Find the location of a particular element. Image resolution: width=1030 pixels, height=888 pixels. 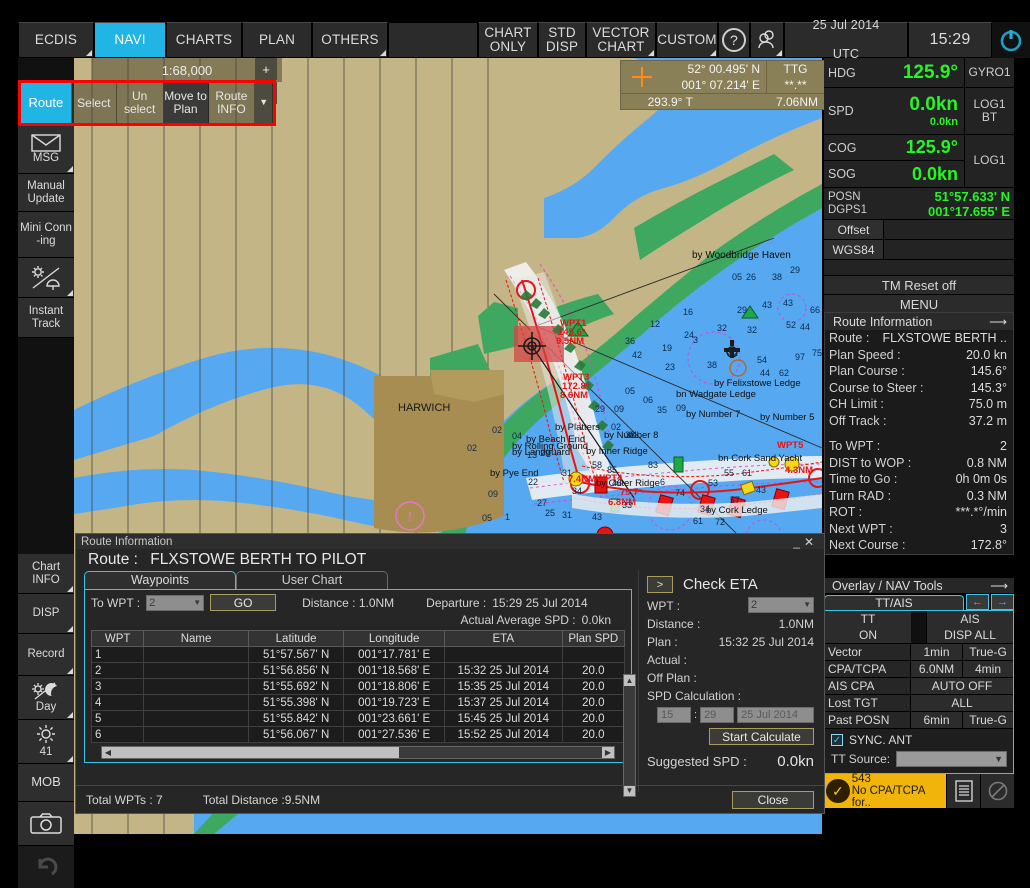

dialog-window-buttons: _✕ is located at coordinates (808, 542).